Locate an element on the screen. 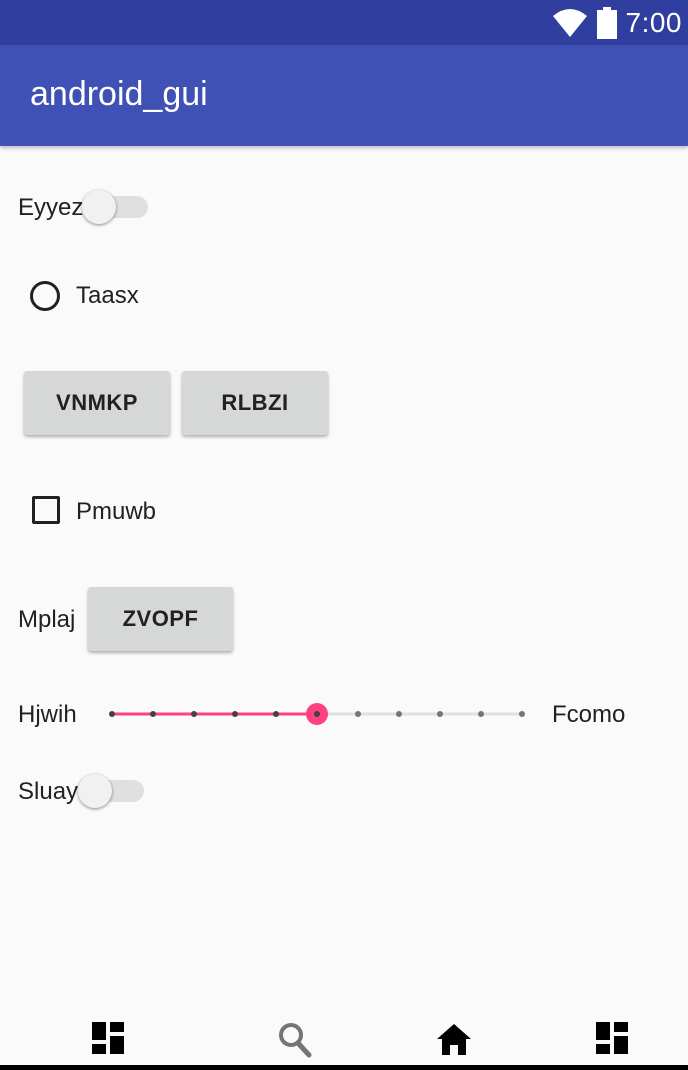 Image resolution: width=688 pixels, height=1070 pixels. status-time: 7:00 is located at coordinates (653, 22).